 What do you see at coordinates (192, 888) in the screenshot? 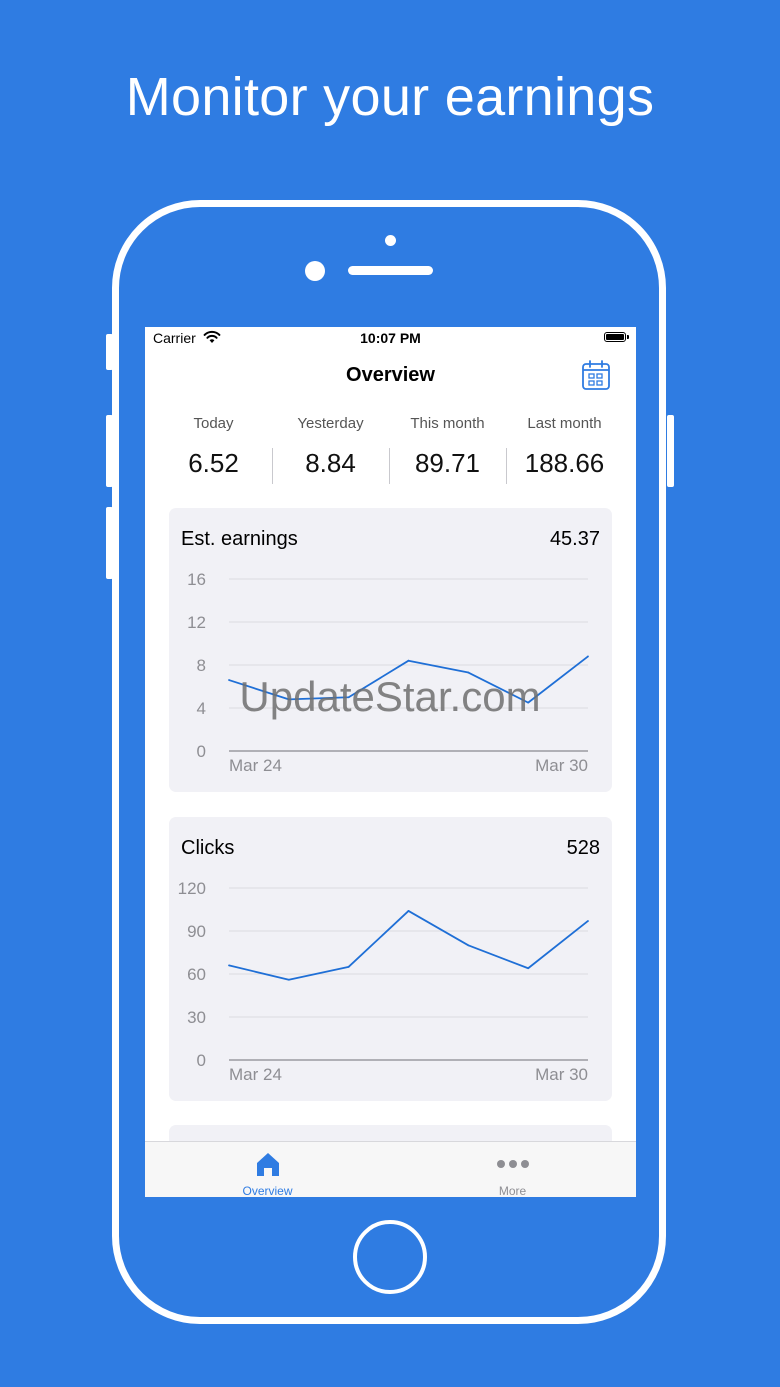
I see `y-tick-label: 120` at bounding box center [192, 888].